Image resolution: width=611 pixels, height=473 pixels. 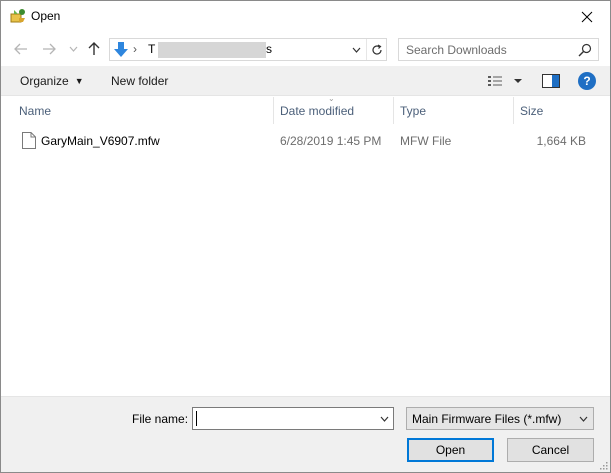 What do you see at coordinates (487, 419) in the screenshot?
I see `file-type-filter-value: Main Firmware Files (*.mfw)` at bounding box center [487, 419].